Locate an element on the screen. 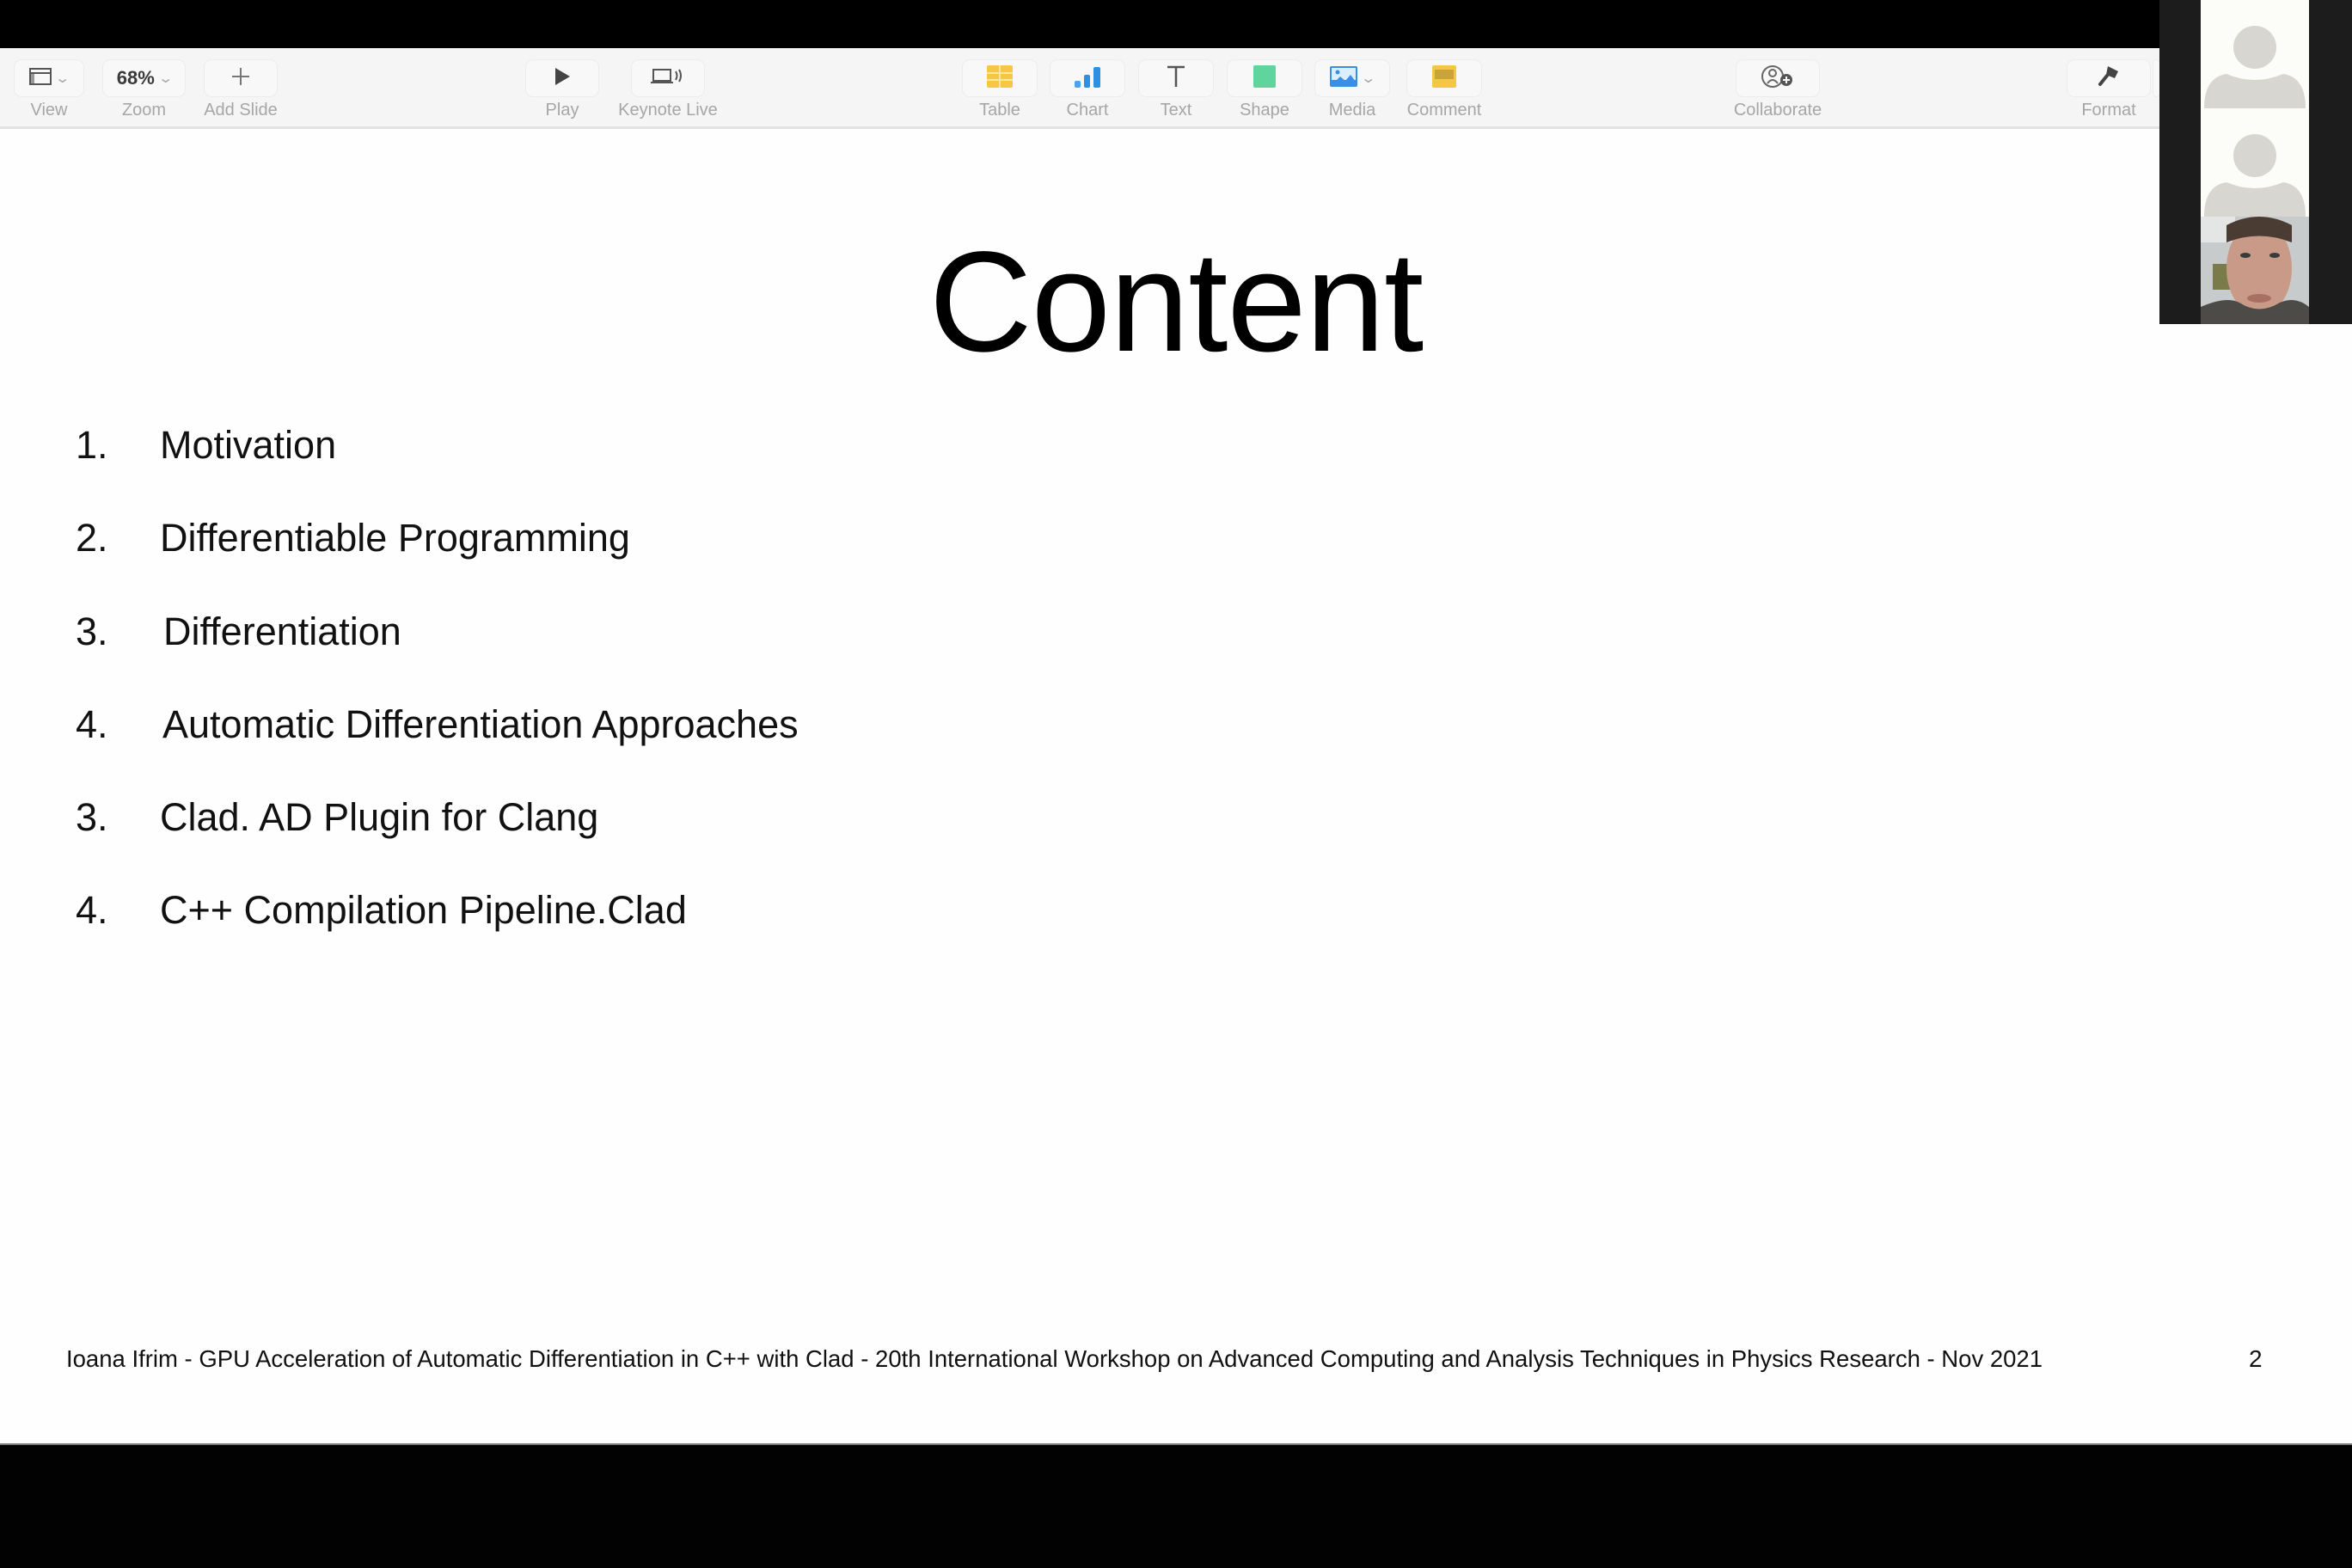  list-text: C++ Compilation Pipeline.Clad is located at coordinates (423, 910).